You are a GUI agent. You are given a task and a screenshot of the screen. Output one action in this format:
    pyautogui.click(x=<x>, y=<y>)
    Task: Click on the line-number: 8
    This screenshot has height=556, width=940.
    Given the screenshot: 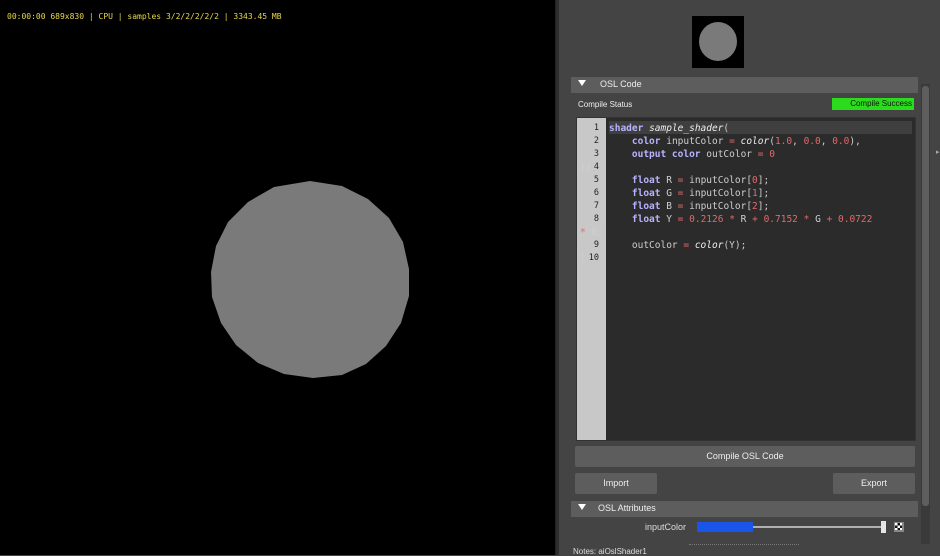 What is the action you would take?
    pyautogui.click(x=596, y=219)
    